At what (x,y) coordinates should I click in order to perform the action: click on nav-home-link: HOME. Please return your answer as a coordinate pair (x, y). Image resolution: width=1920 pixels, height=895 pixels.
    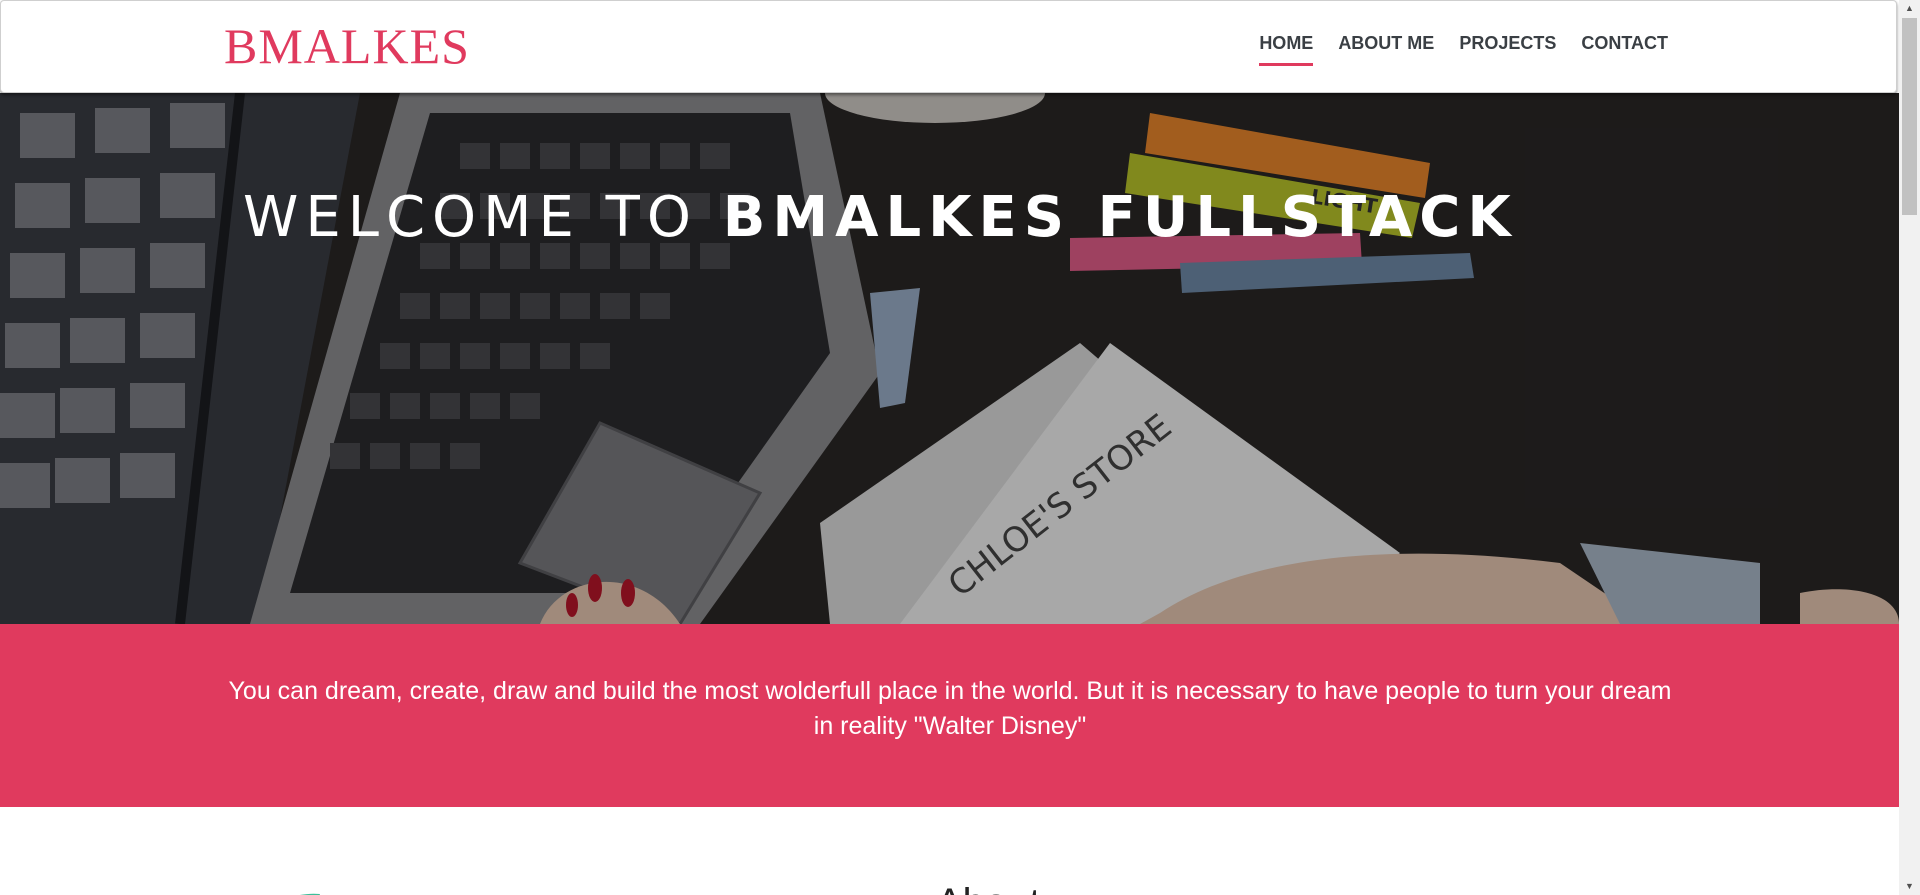
    Looking at the image, I should click on (1286, 49).